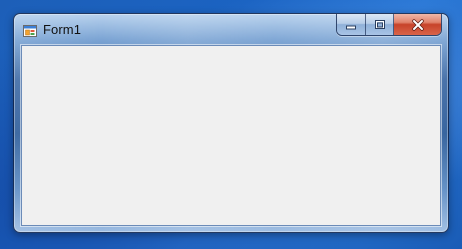  I want to click on caption-buttons, so click(389, 25).